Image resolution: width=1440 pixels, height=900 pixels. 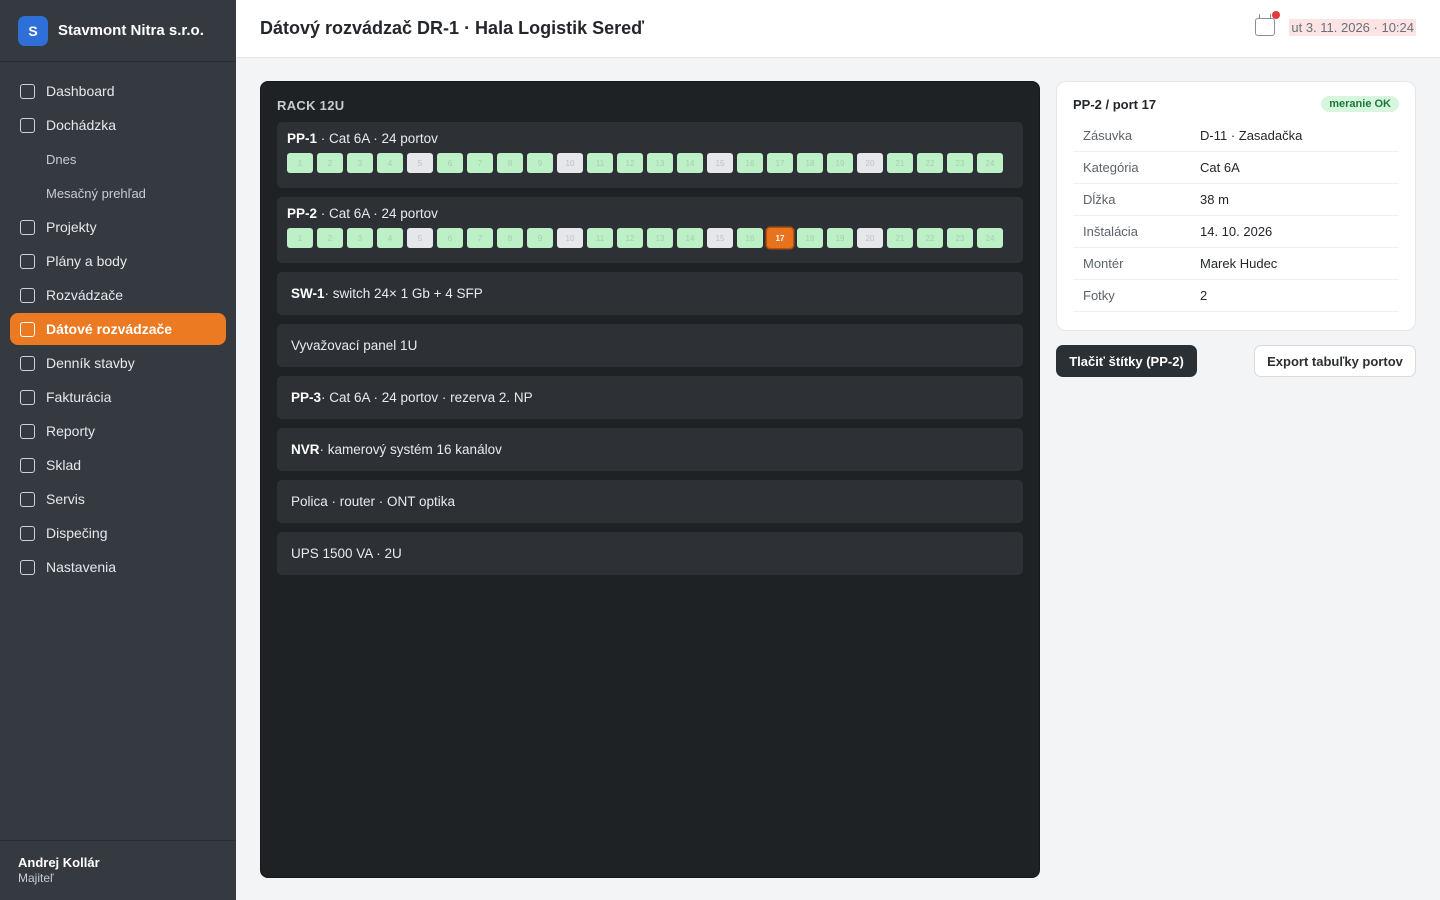 I want to click on sidebar-item: Nastavenia, so click(x=118, y=567).